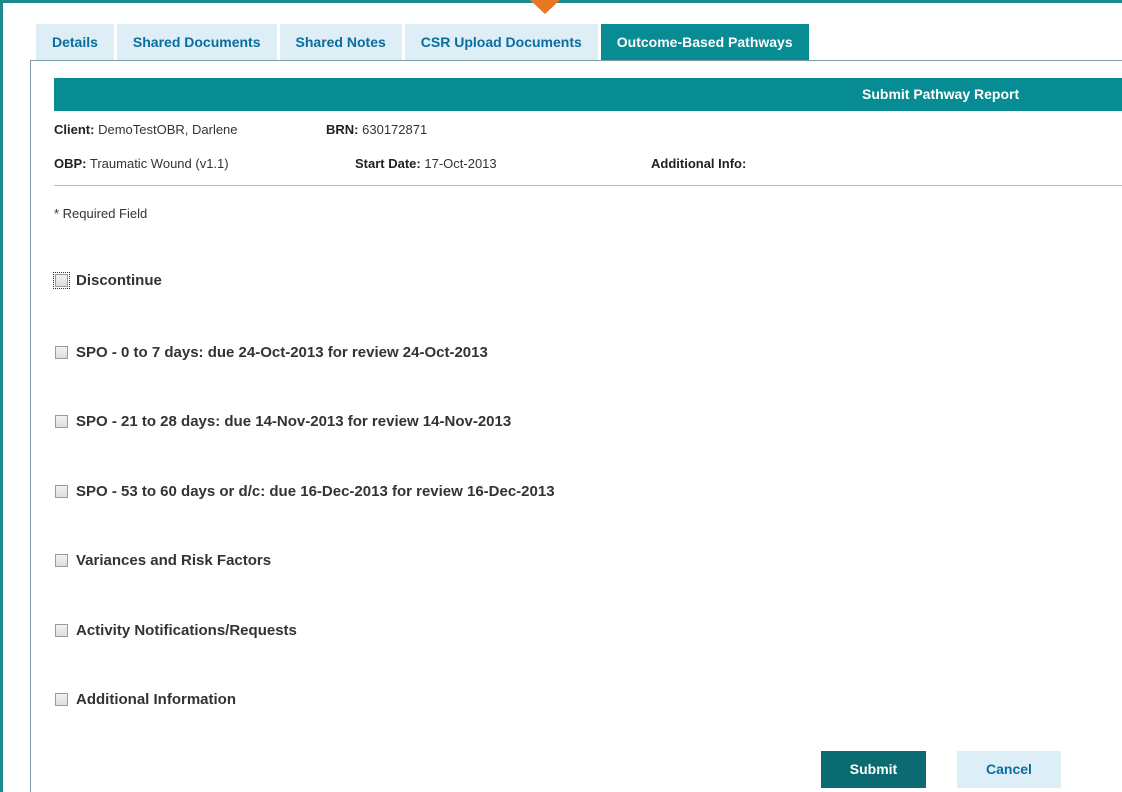 The width and height of the screenshot is (1122, 792). I want to click on drop-indicator-arrow-icon, so click(545, 7).